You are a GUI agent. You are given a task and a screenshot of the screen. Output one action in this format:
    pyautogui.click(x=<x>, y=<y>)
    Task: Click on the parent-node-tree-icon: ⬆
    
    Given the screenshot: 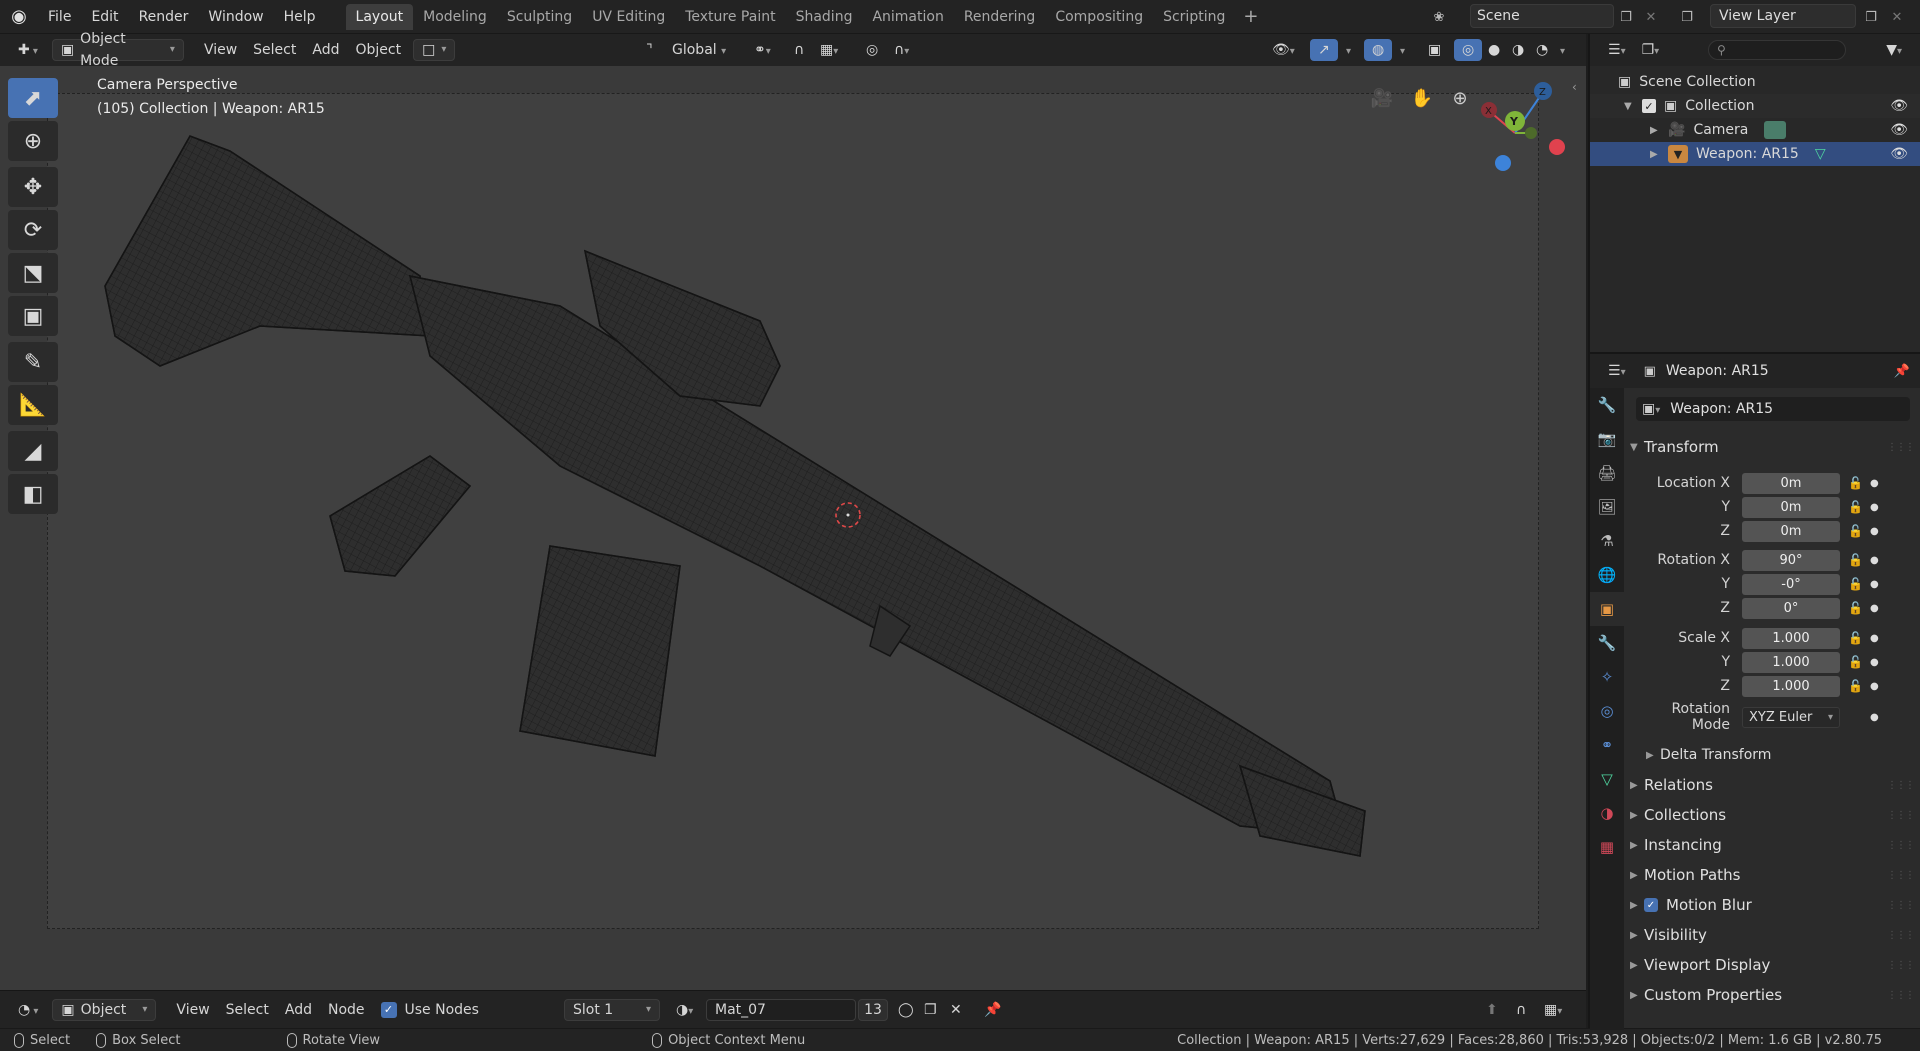 What is the action you would take?
    pyautogui.click(x=1492, y=1010)
    